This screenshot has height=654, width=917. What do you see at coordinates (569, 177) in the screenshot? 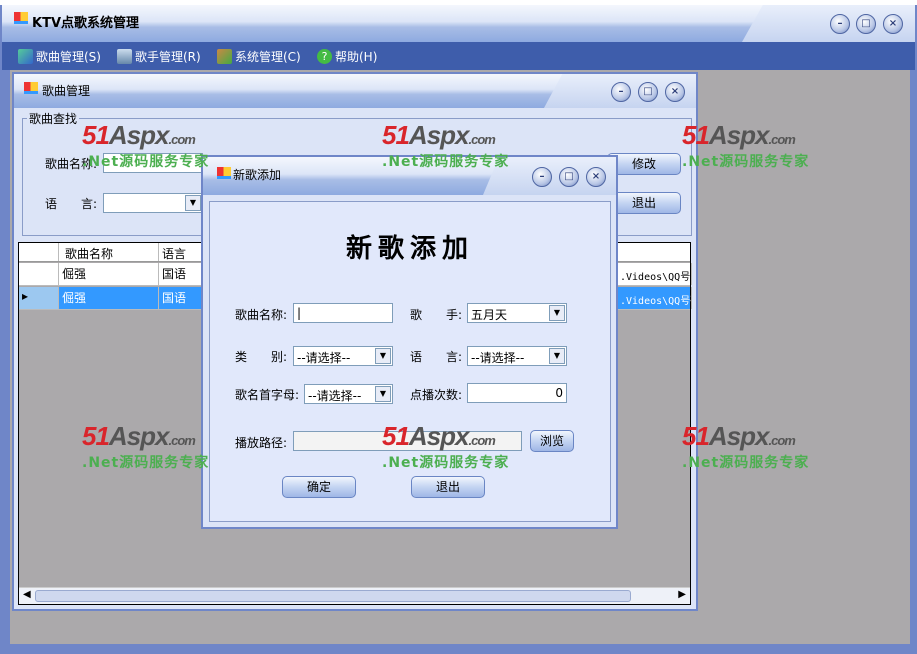
I see `dialog-maximize-button: □` at bounding box center [569, 177].